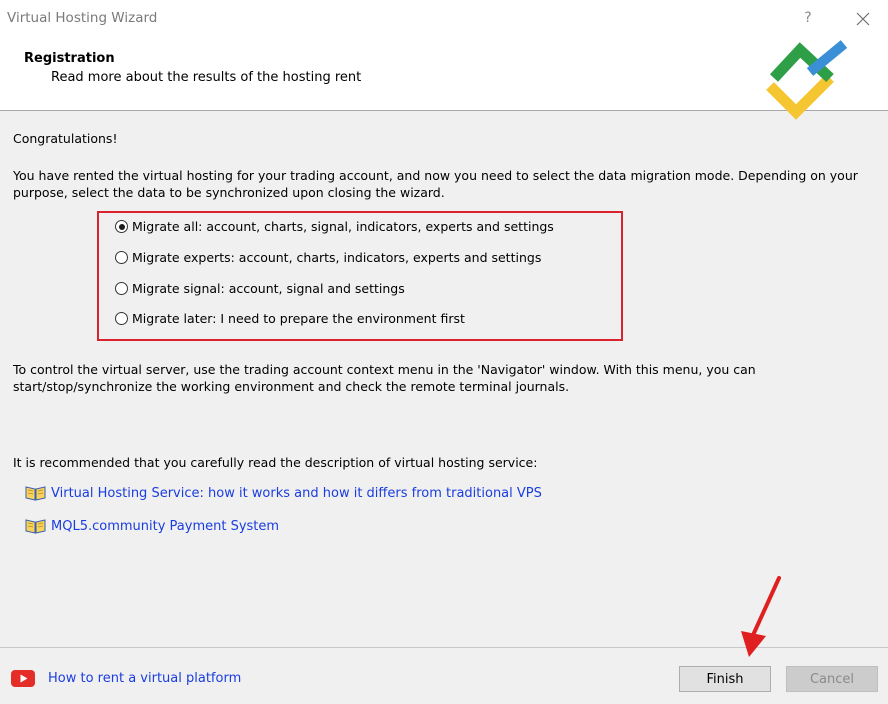 Image resolution: width=888 pixels, height=704 pixels. What do you see at coordinates (725, 679) in the screenshot?
I see `finish-button: Finish` at bounding box center [725, 679].